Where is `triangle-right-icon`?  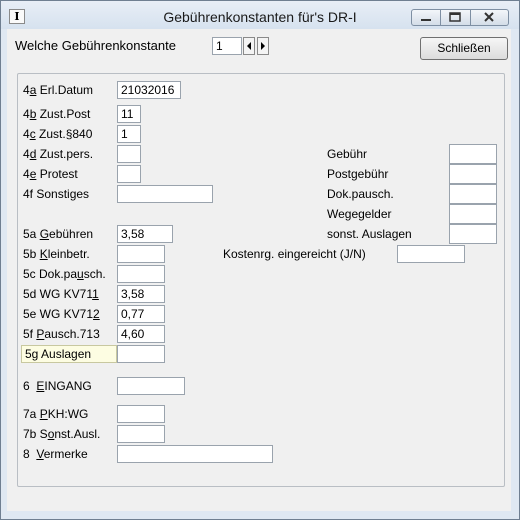
triangle-right-icon is located at coordinates (263, 46).